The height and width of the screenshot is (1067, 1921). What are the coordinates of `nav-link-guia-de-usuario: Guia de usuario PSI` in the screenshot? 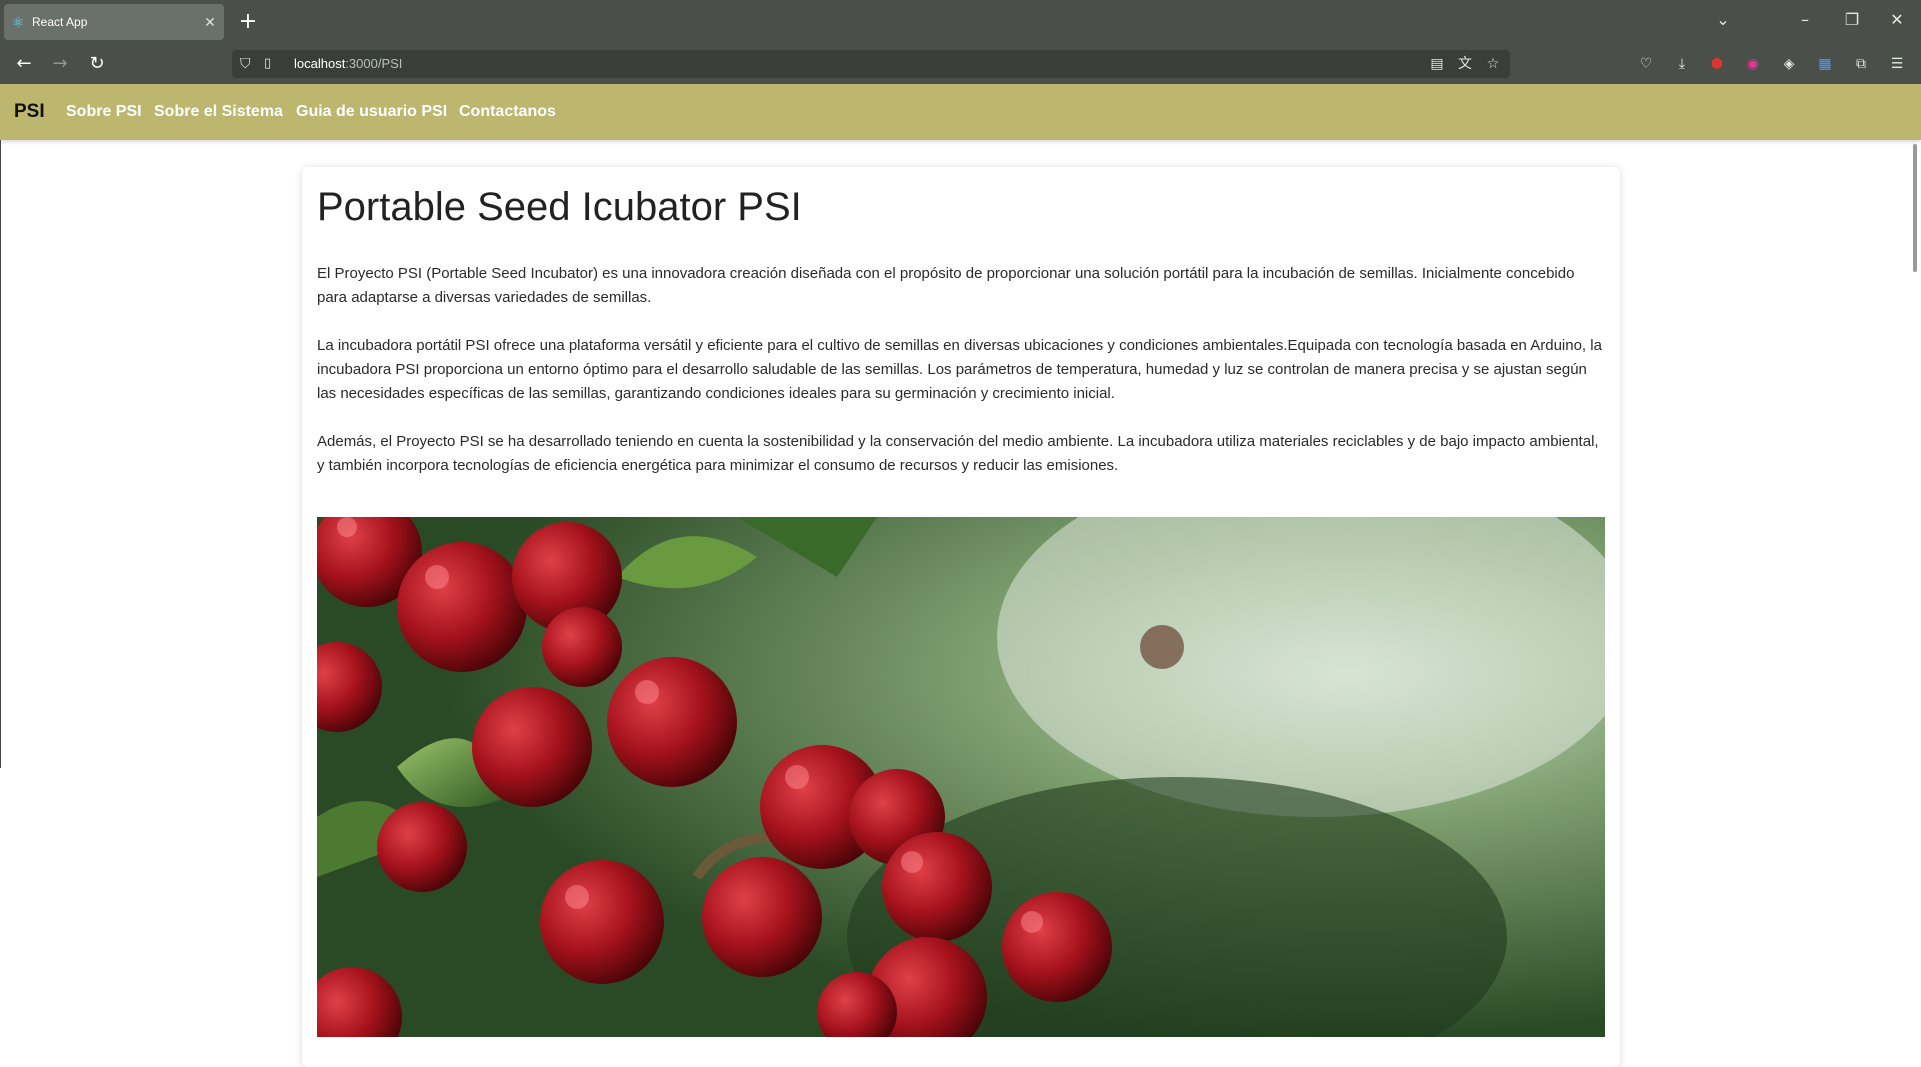 It's located at (371, 112).